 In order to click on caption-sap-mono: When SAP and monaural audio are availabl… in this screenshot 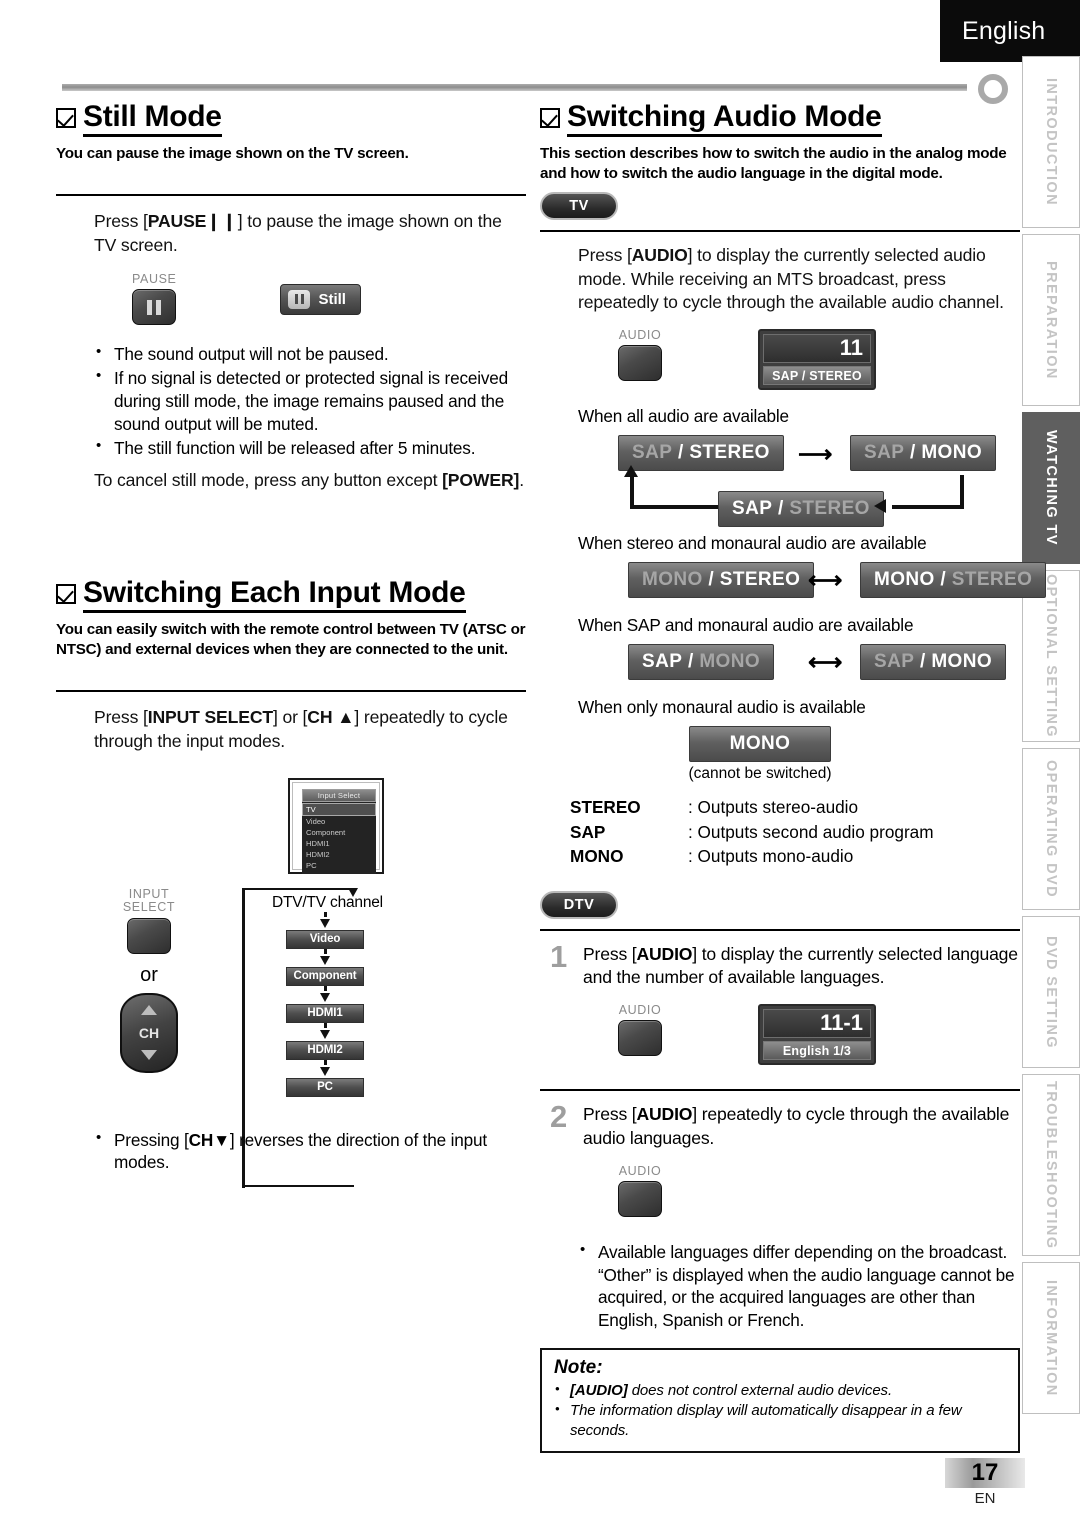, I will do `click(746, 625)`.